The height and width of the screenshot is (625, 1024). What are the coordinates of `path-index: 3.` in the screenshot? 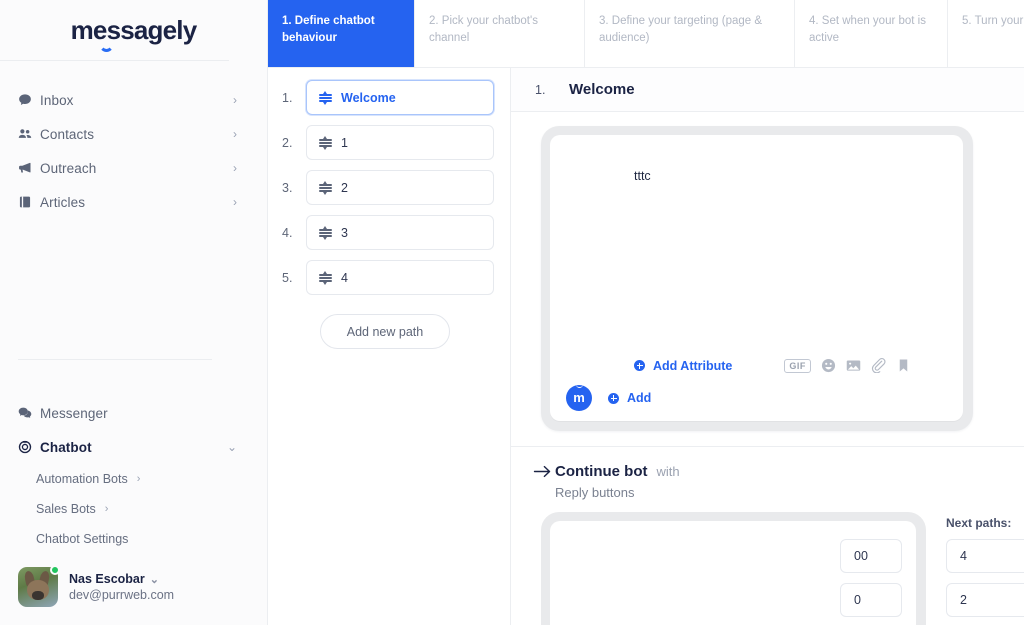 It's located at (287, 187).